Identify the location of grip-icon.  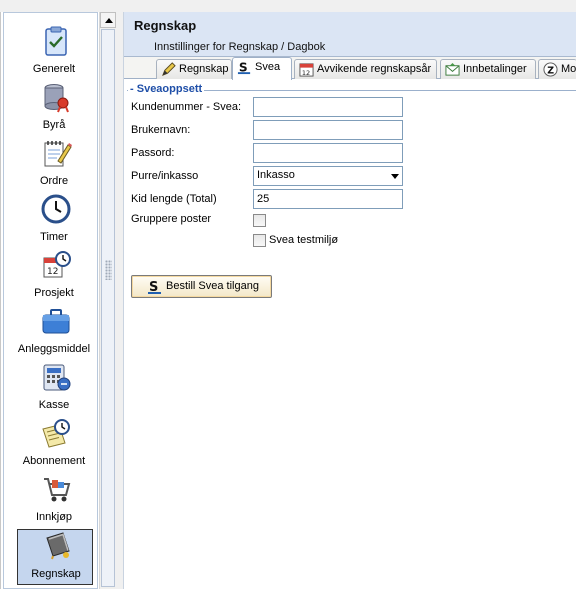
(108, 270).